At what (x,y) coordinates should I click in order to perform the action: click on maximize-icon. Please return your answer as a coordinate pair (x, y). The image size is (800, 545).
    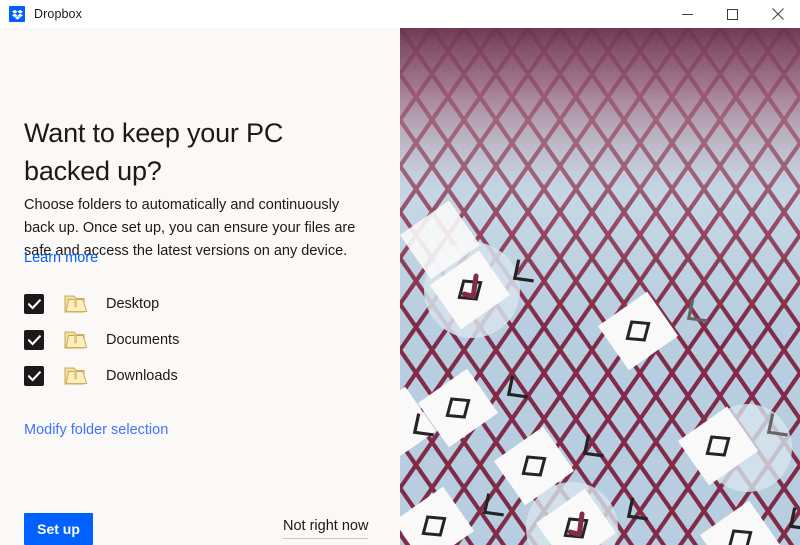
    Looking at the image, I should click on (732, 14).